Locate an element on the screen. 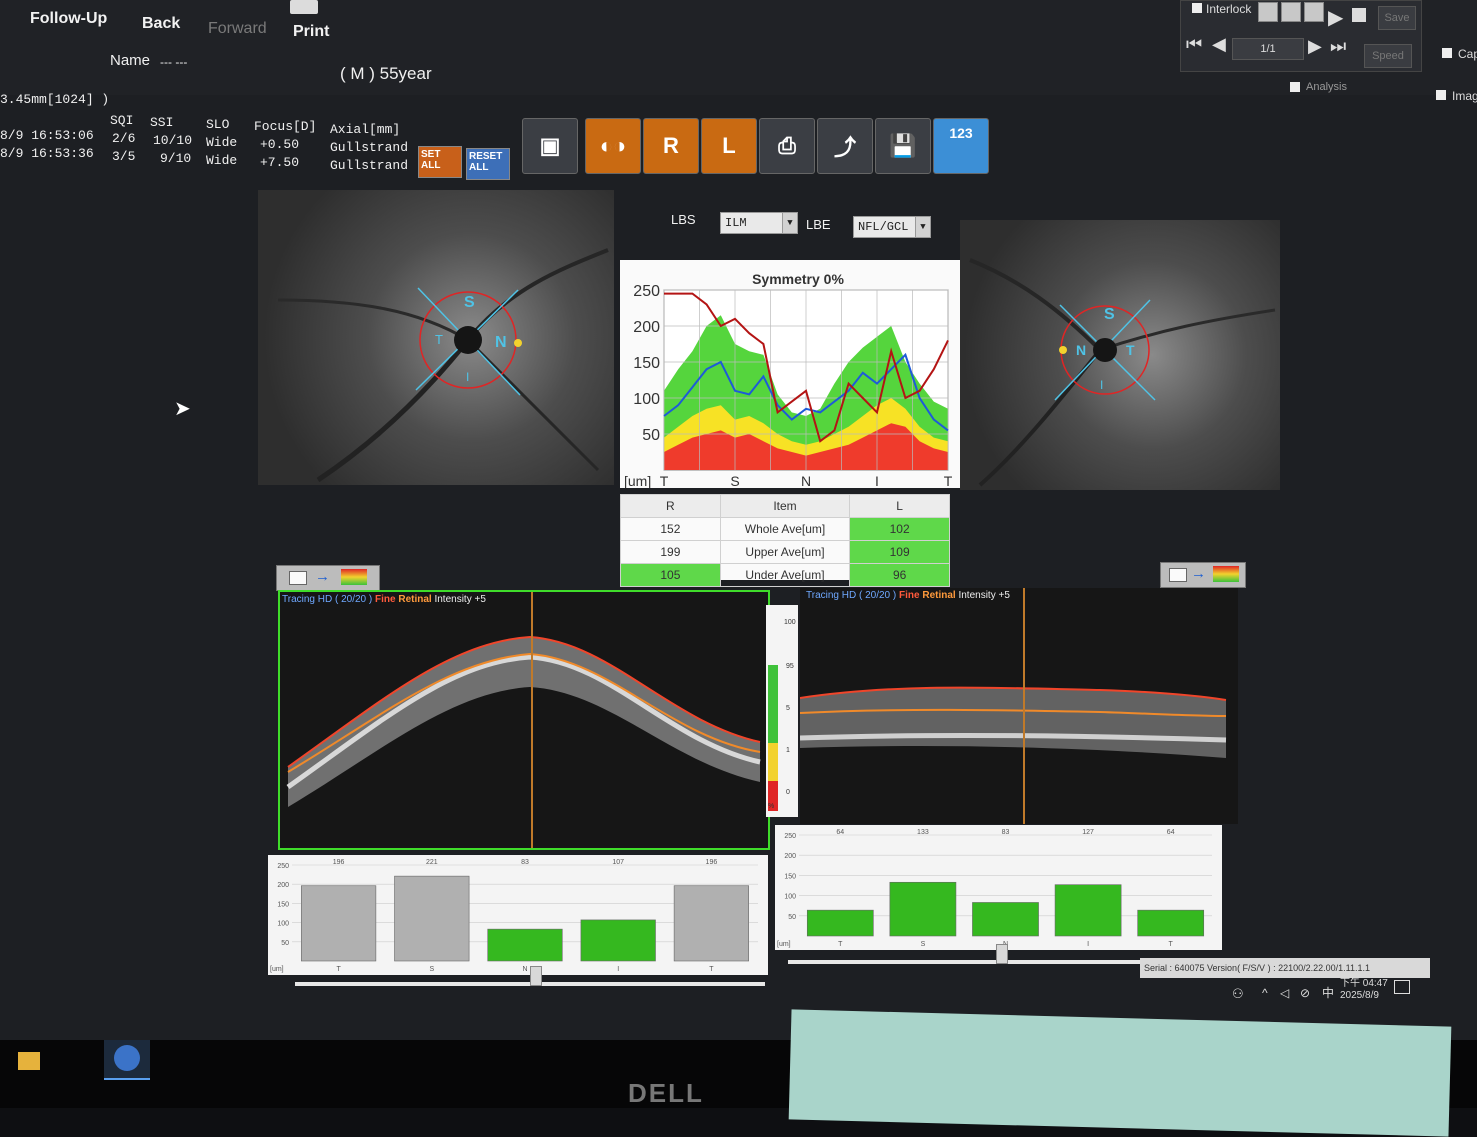 The image size is (1477, 1137). network-icon: ⊘ is located at coordinates (1305, 993).